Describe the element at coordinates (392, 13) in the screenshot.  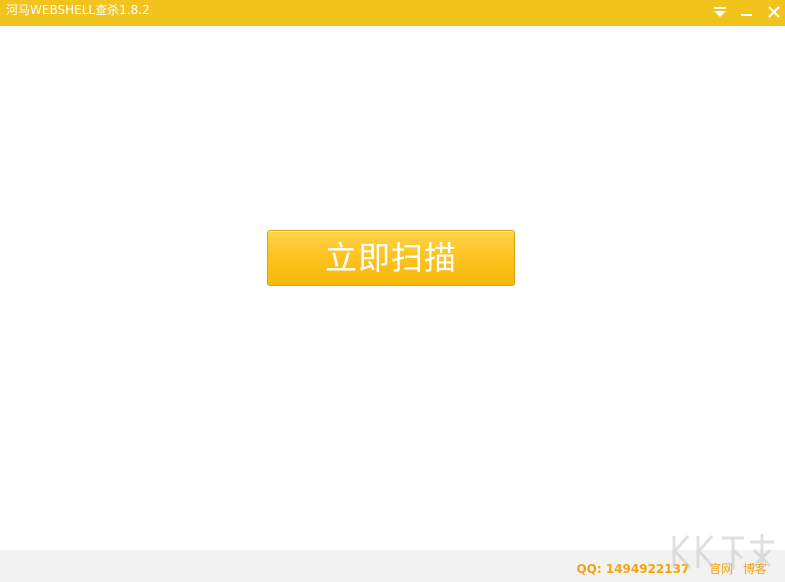
I see `title-bar: 河马WEBSHELL查杀1.8.2` at that location.